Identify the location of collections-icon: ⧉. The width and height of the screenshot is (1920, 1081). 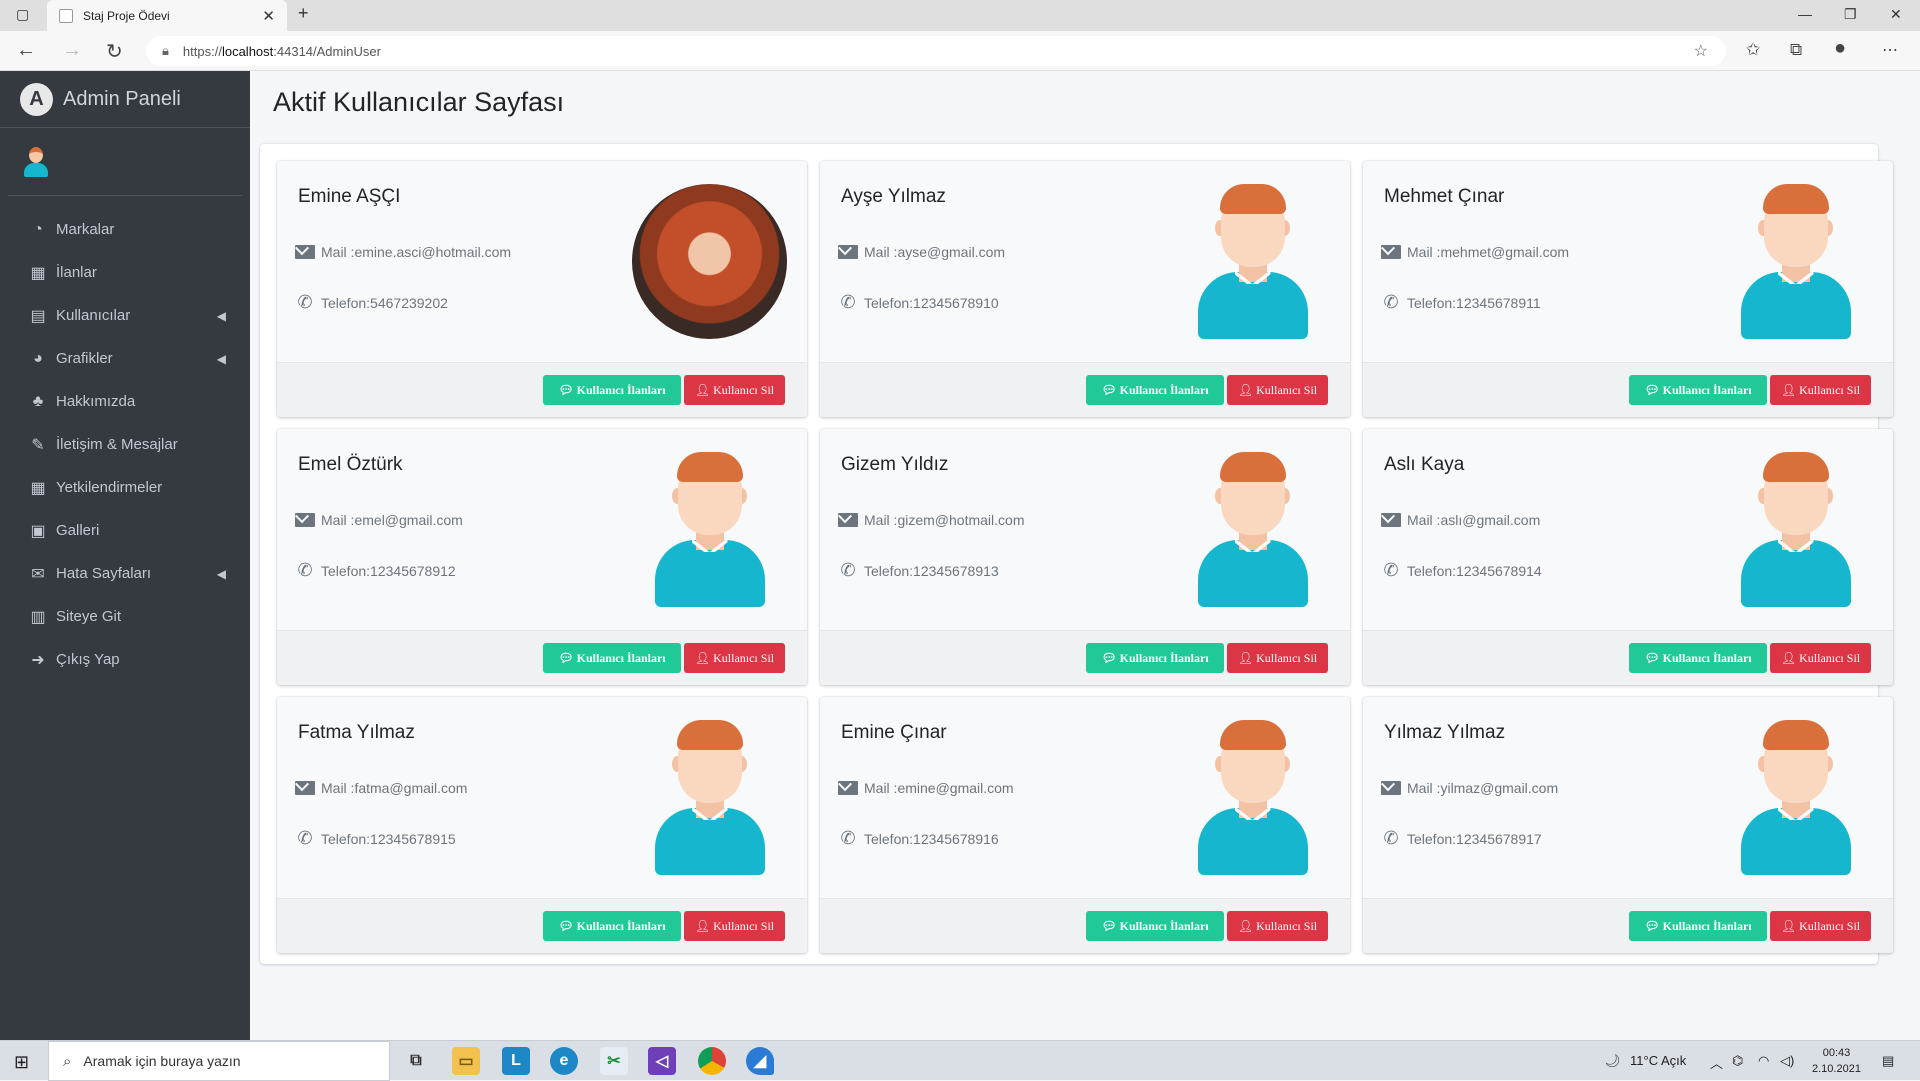
(1796, 50).